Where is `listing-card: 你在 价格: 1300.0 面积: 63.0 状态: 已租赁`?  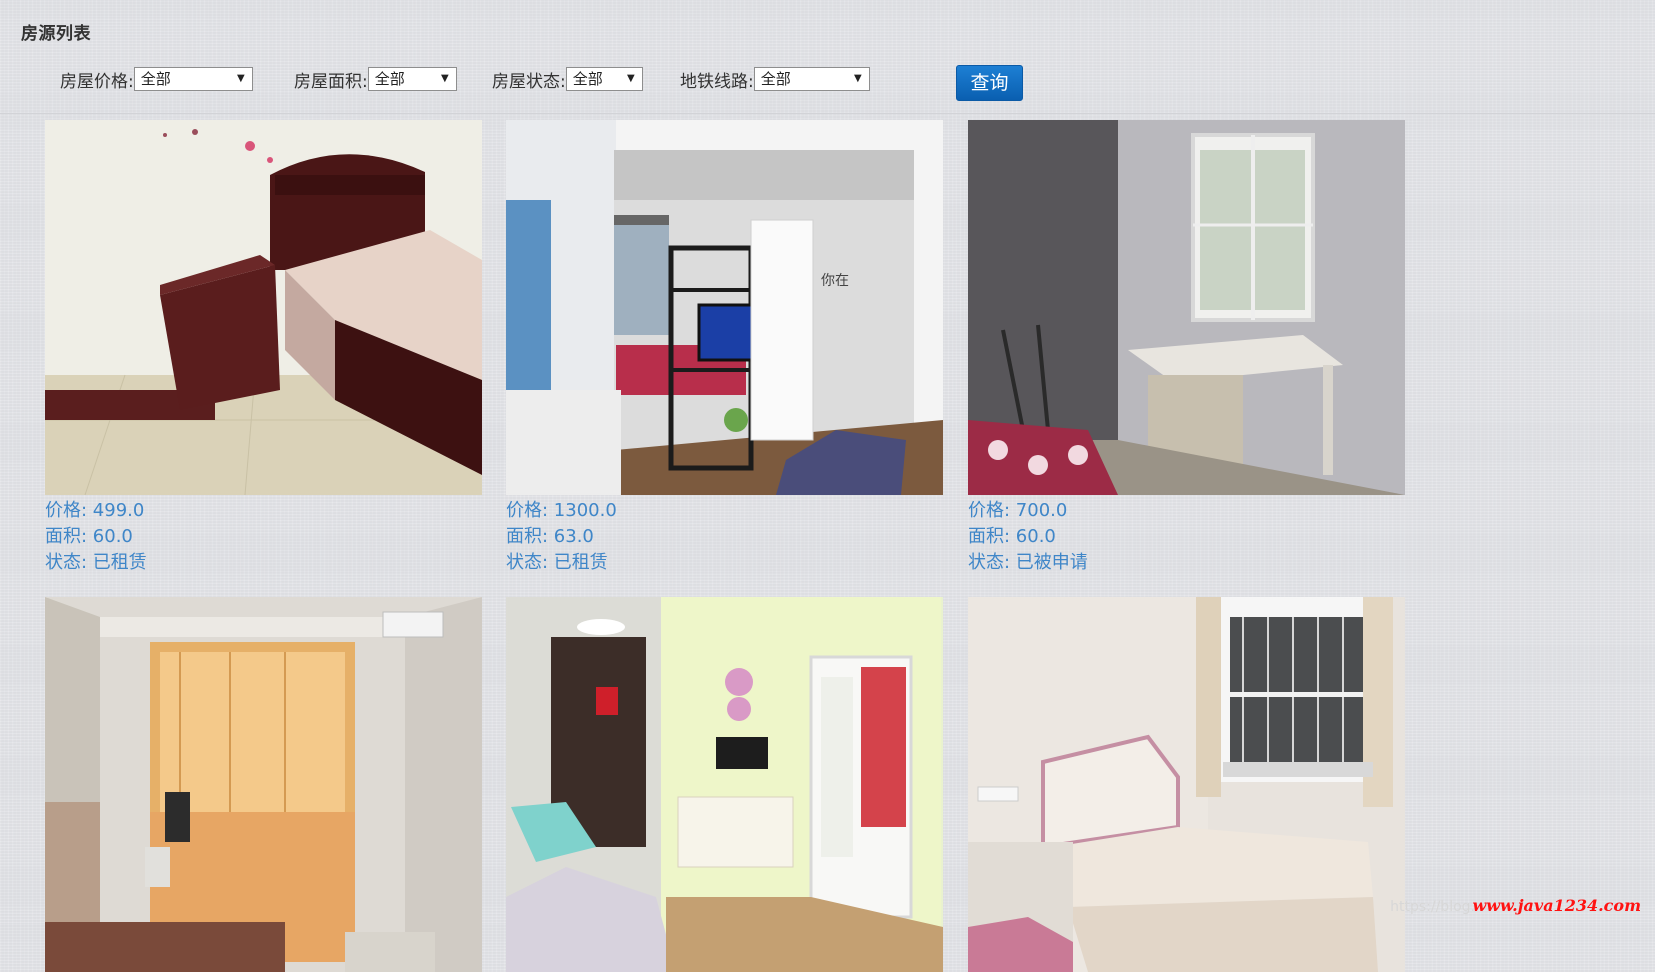 listing-card: 你在 价格: 1300.0 面积: 63.0 状态: 已租赁 is located at coordinates (724, 348).